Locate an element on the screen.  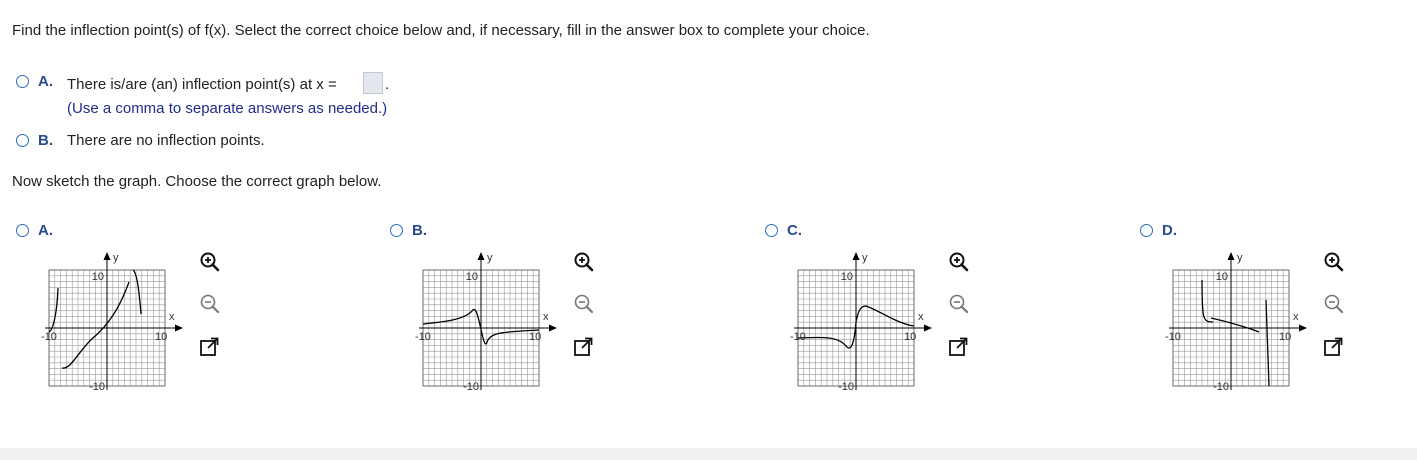
zoom-out-button-d is located at coordinates (1333, 303).